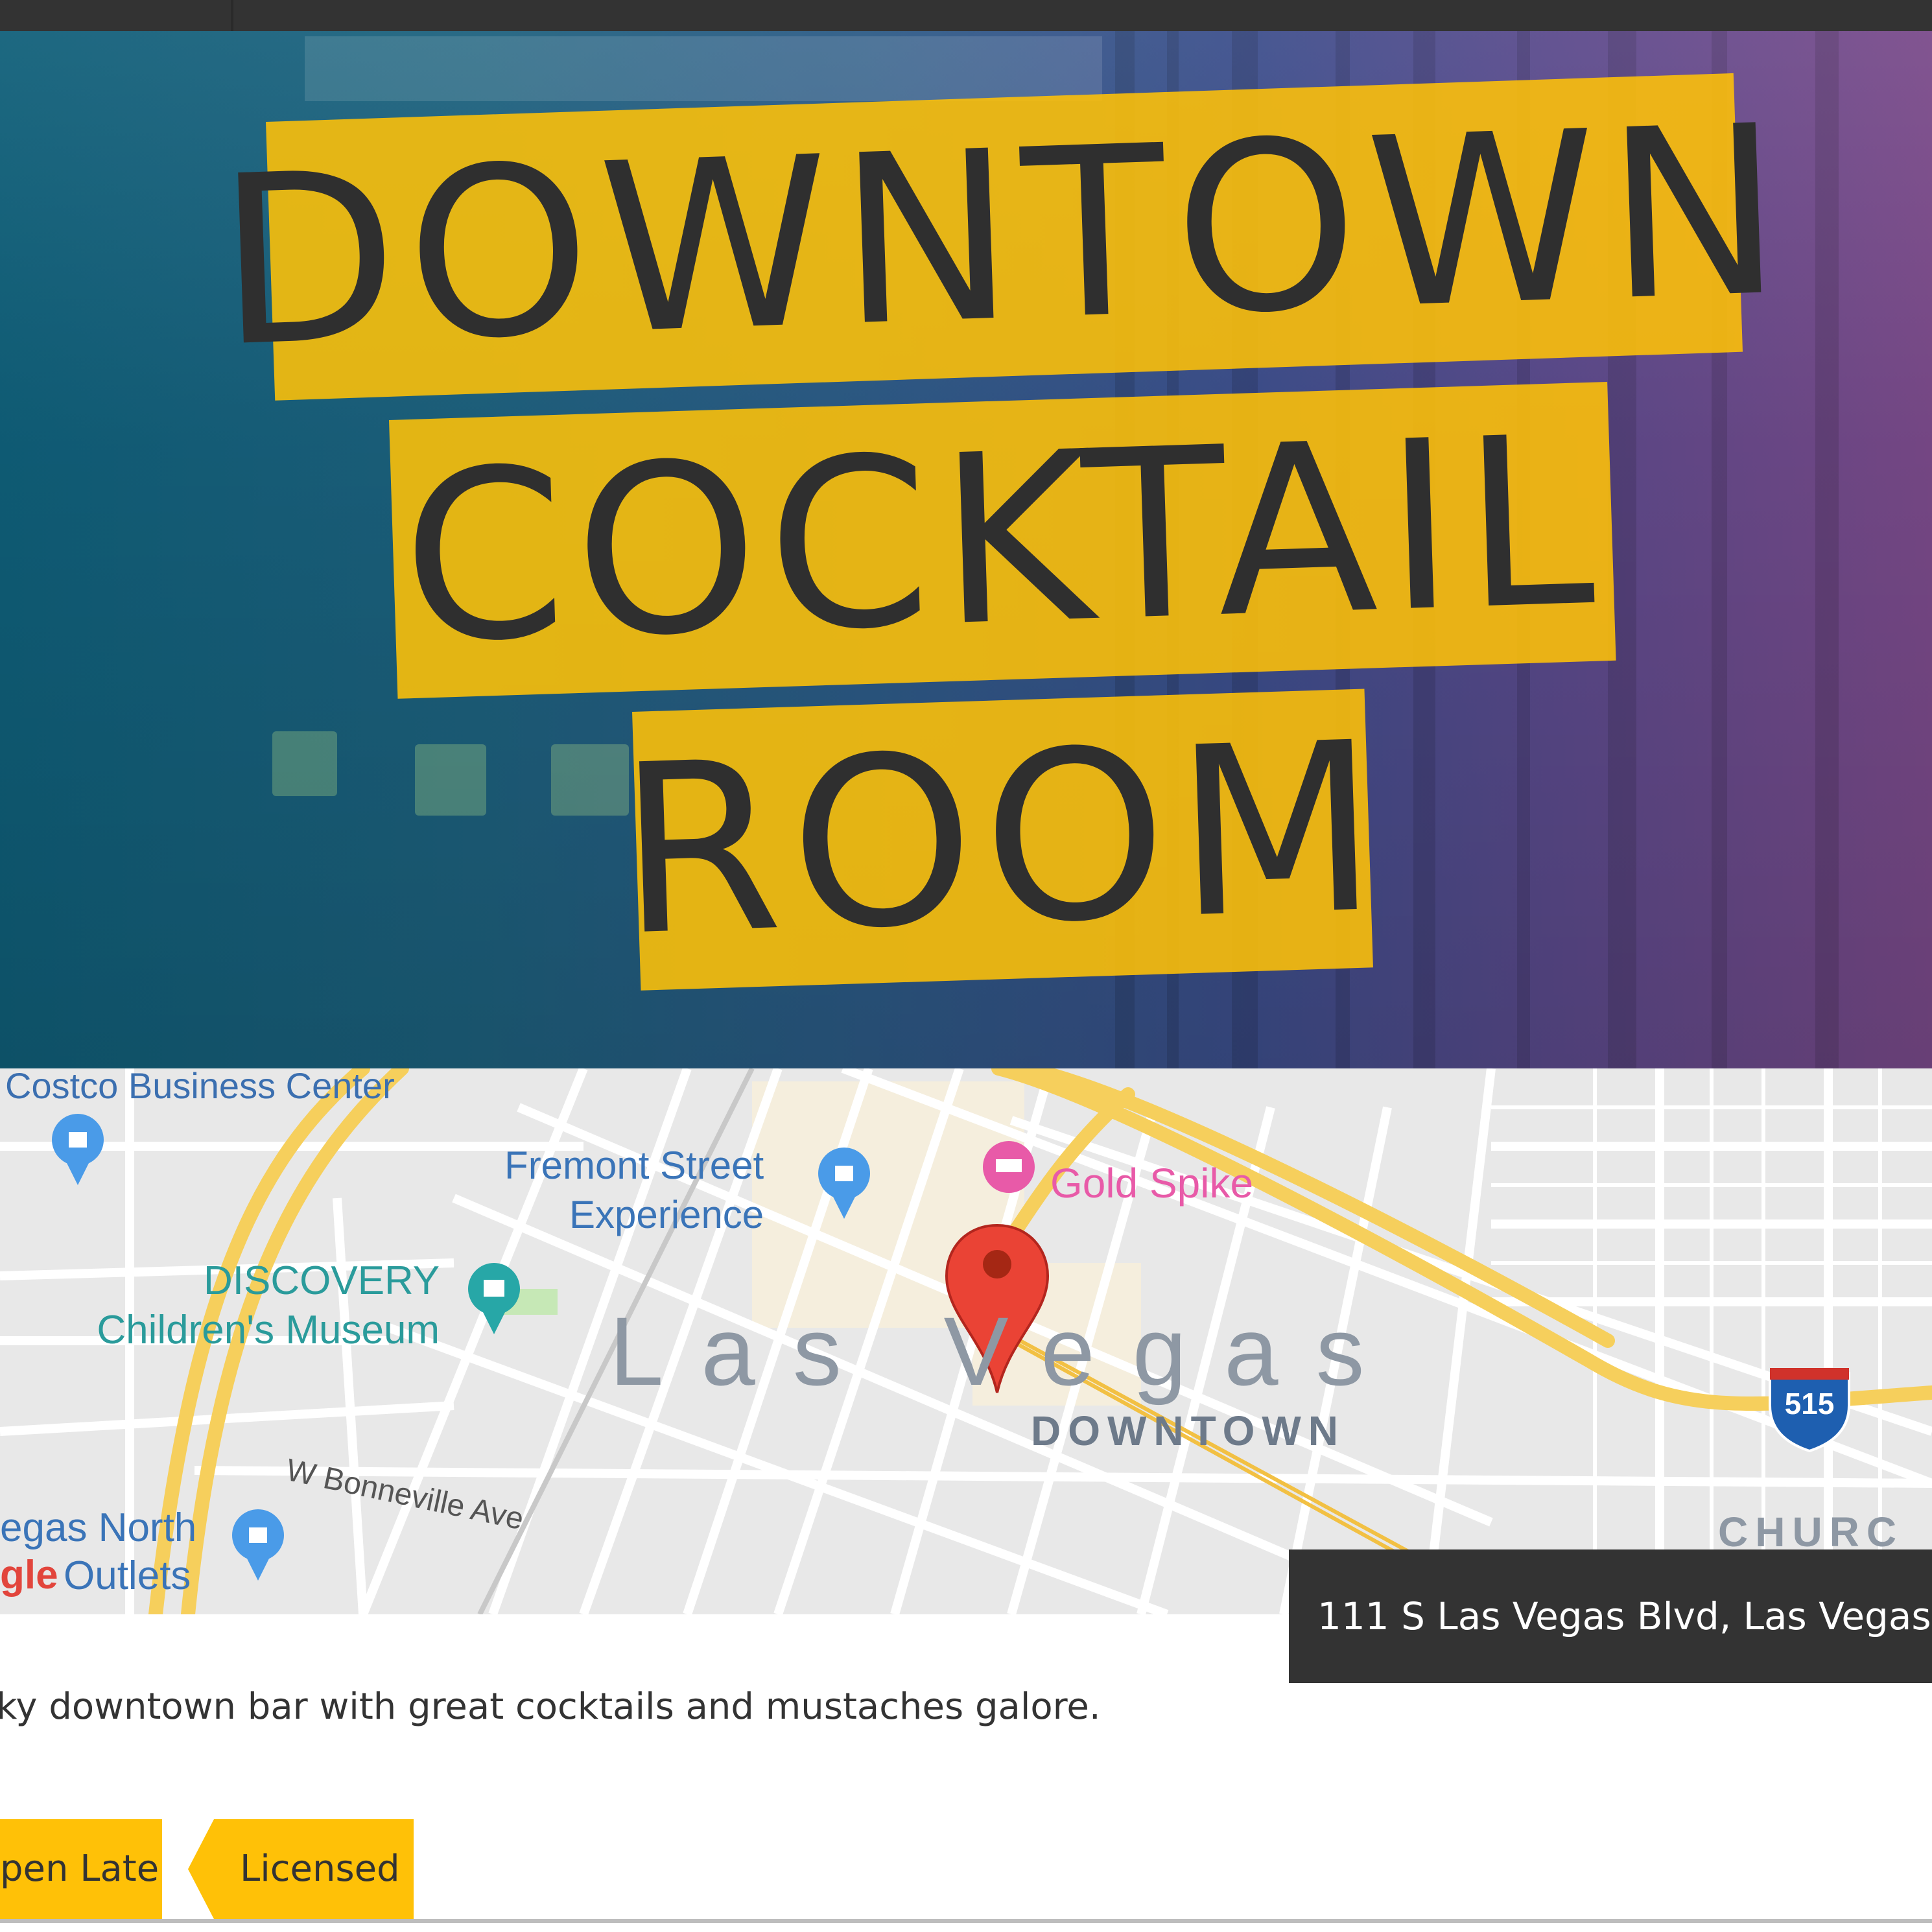 The width and height of the screenshot is (1932, 1932). Describe the element at coordinates (1005, 1351) in the screenshot. I see `map-label-city: Las Vegas` at that location.